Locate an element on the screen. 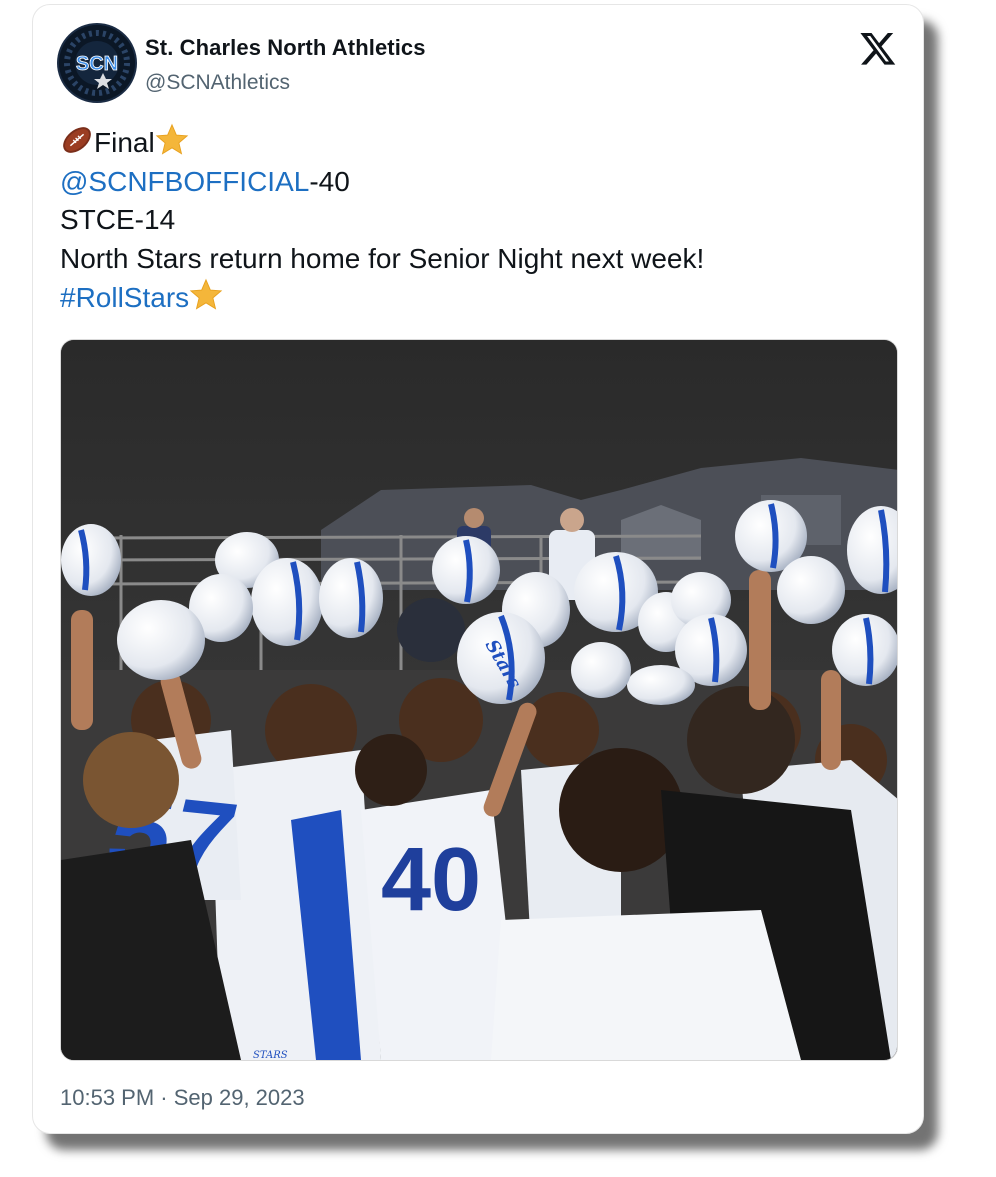 The height and width of the screenshot is (1177, 996). tweet-line-score-home: @SCNFBOFFICIAL-40 is located at coordinates (479, 182).